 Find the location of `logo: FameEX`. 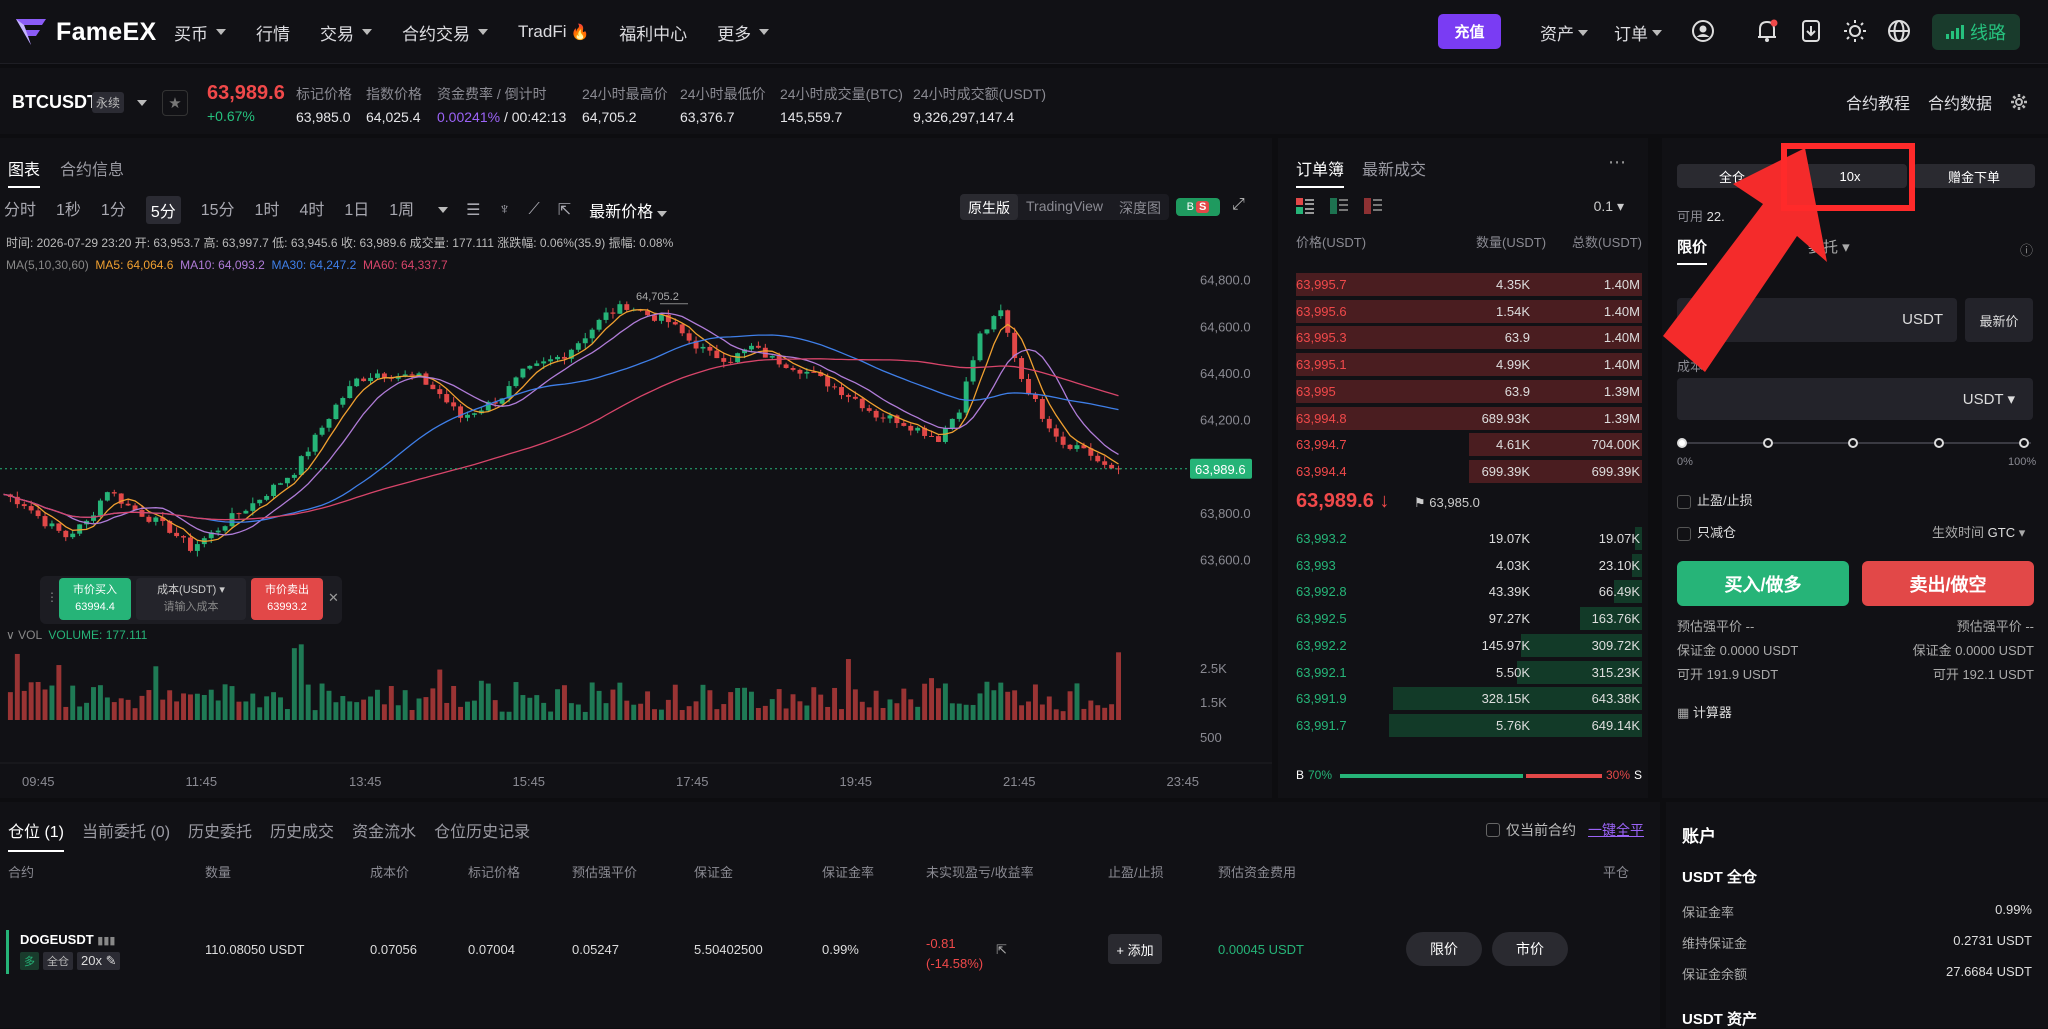

logo: FameEX is located at coordinates (85, 32).